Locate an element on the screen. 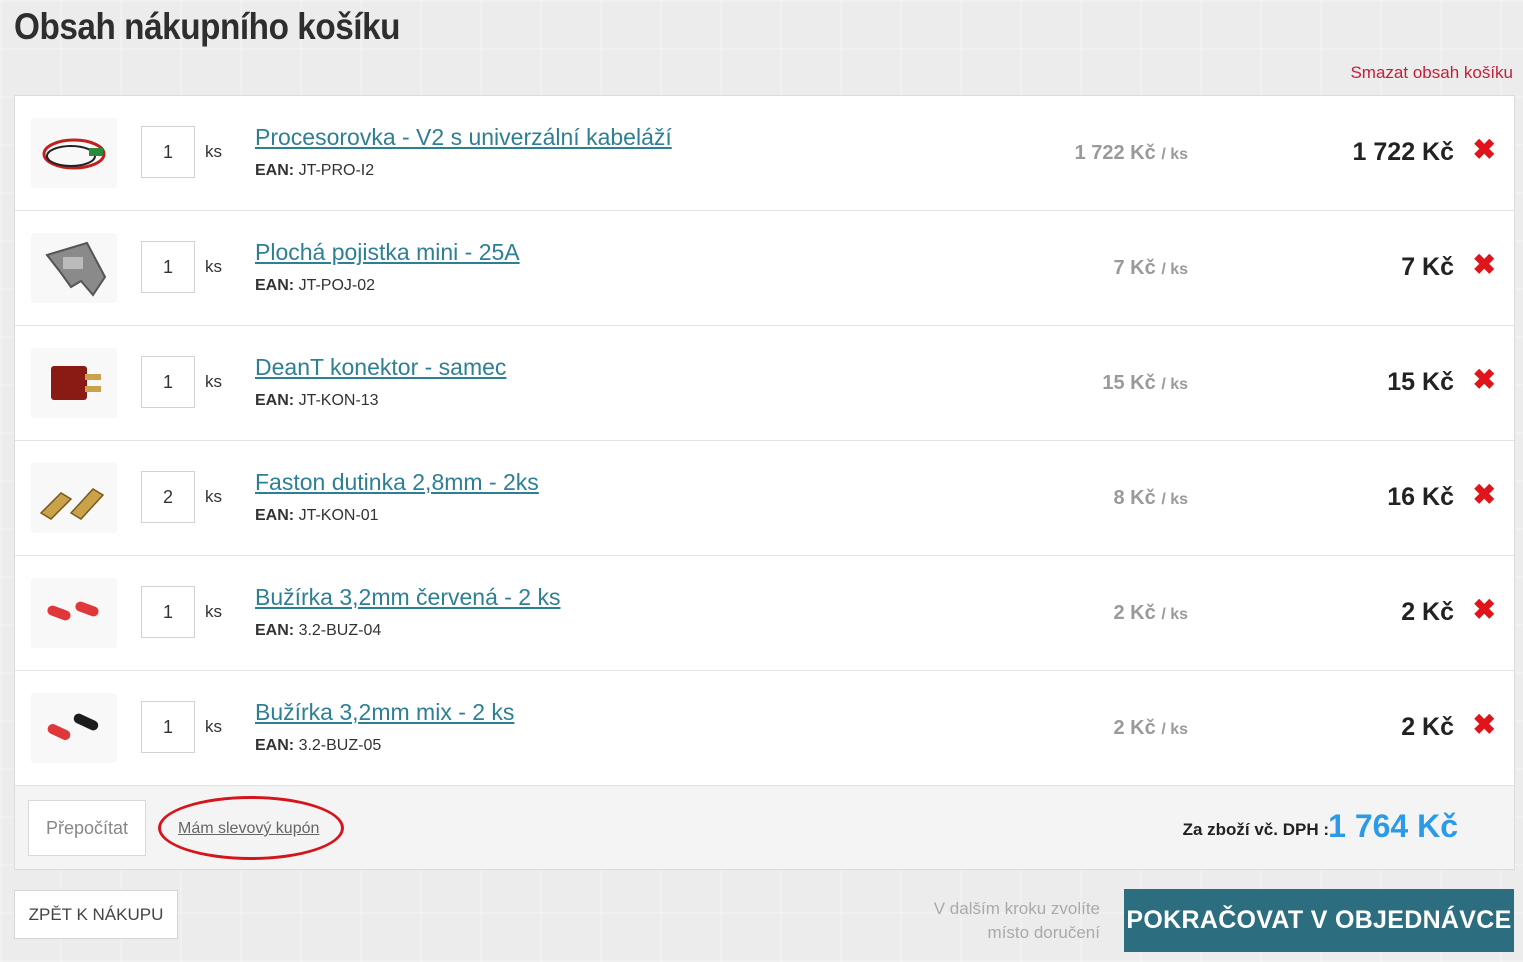  clear-cart-link: Smazat obsah košíku is located at coordinates (1431, 73).